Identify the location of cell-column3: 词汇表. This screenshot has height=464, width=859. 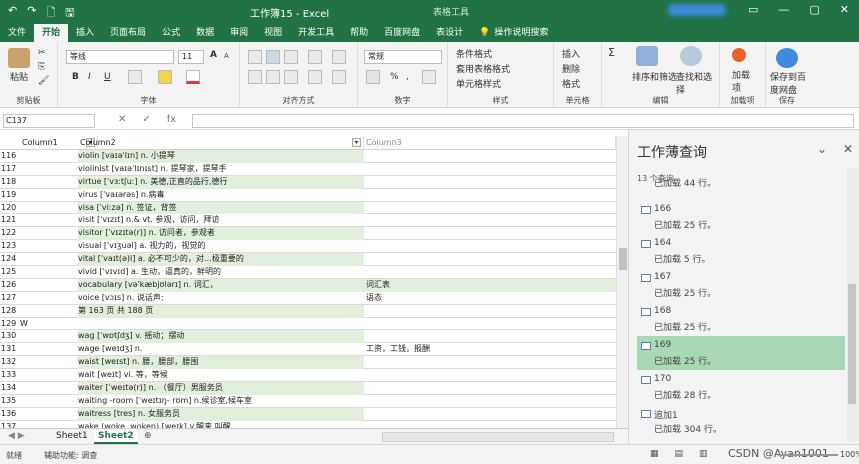
(490, 285).